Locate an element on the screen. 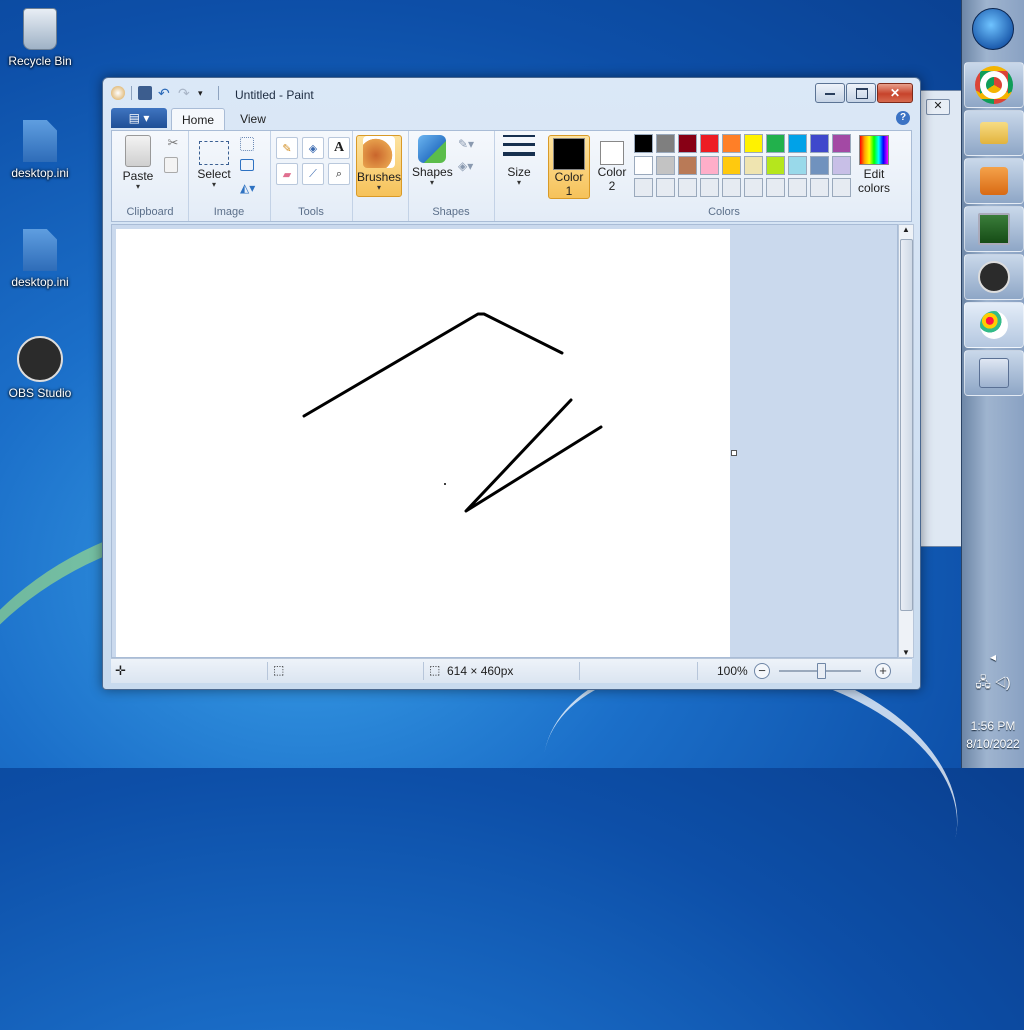 The height and width of the screenshot is (1030, 1024). maximize-button is located at coordinates (861, 93).